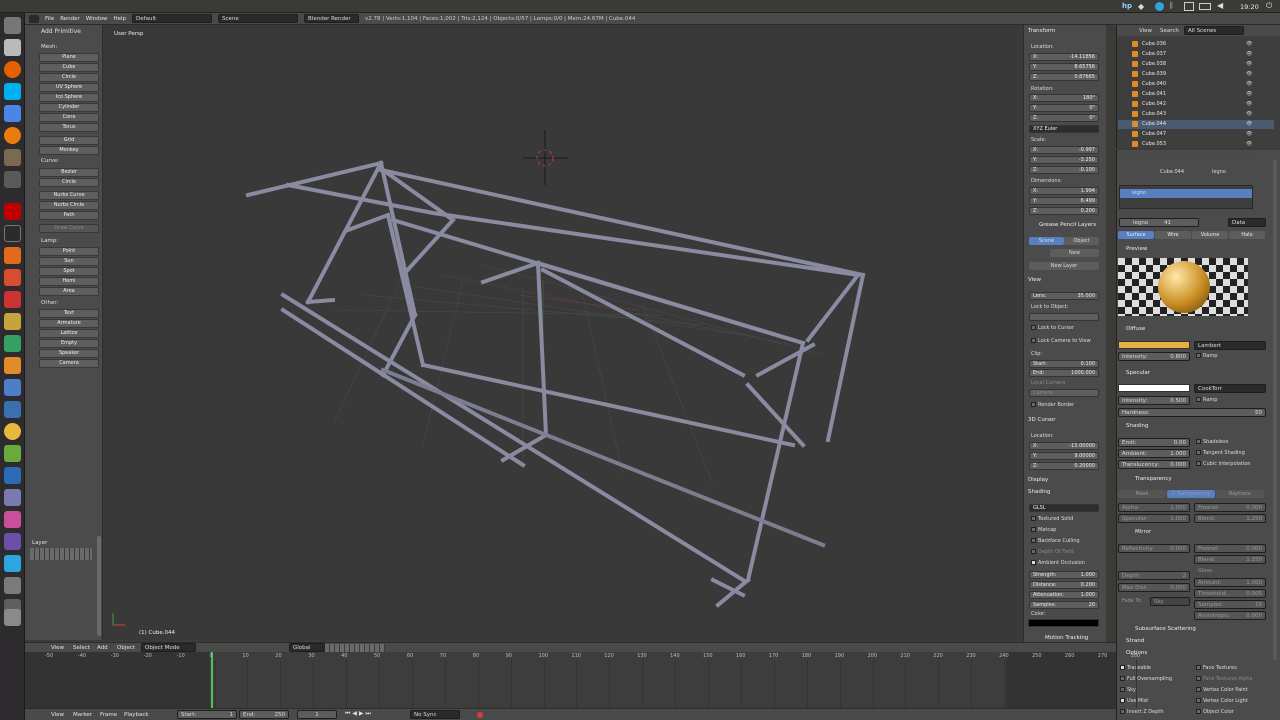 Image resolution: width=1280 pixels, height=720 pixels. Describe the element at coordinates (1159, 222) in the screenshot. I see `material-name-field: legno 41` at that location.